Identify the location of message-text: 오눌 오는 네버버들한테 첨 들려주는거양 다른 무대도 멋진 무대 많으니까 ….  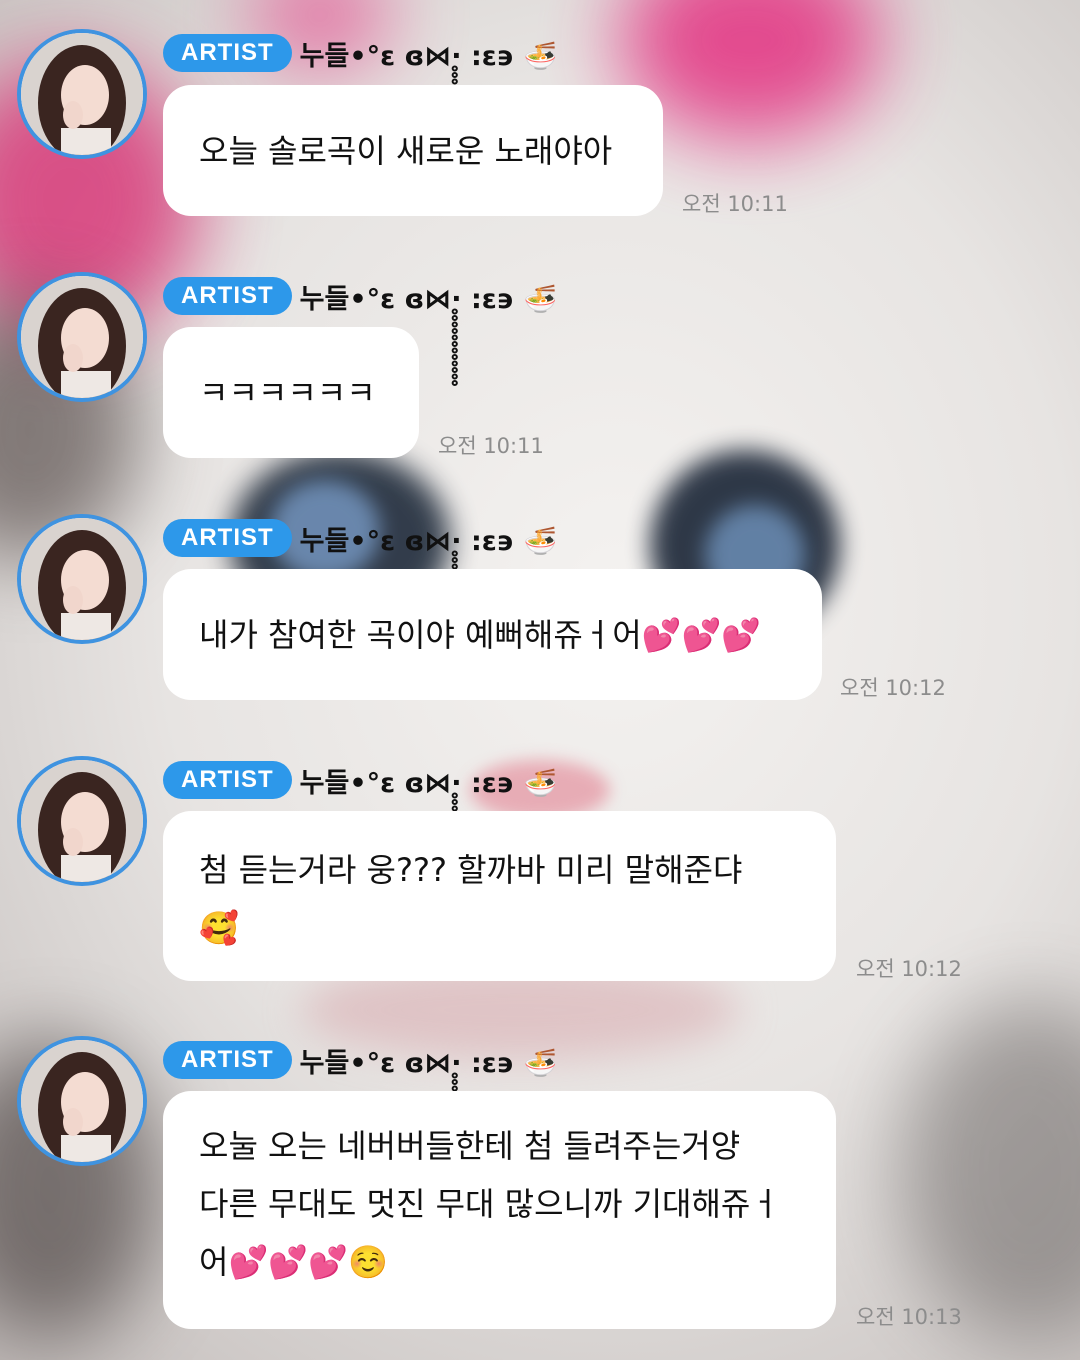
(489, 1204).